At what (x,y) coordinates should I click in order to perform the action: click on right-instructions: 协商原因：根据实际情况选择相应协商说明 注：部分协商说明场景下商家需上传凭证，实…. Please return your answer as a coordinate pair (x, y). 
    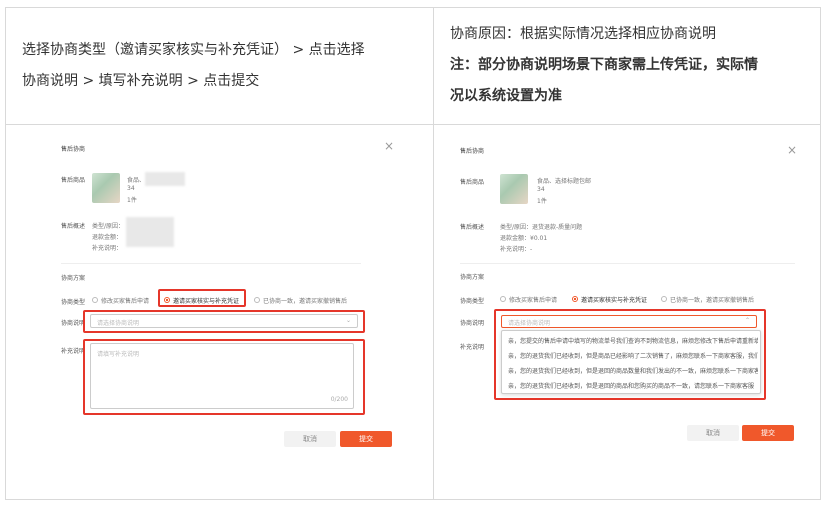
    Looking at the image, I should click on (632, 65).